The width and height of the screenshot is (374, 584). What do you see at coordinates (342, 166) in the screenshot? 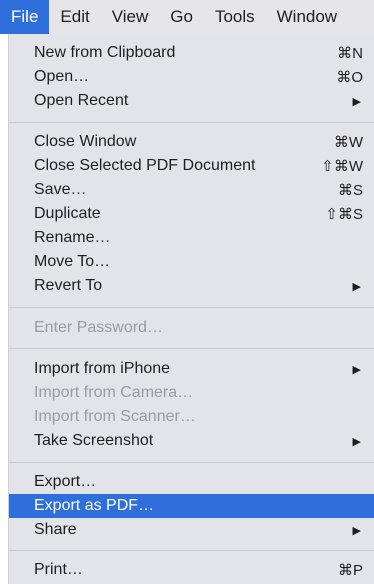
I see `shortcut-text: ⇧⌘W` at bounding box center [342, 166].